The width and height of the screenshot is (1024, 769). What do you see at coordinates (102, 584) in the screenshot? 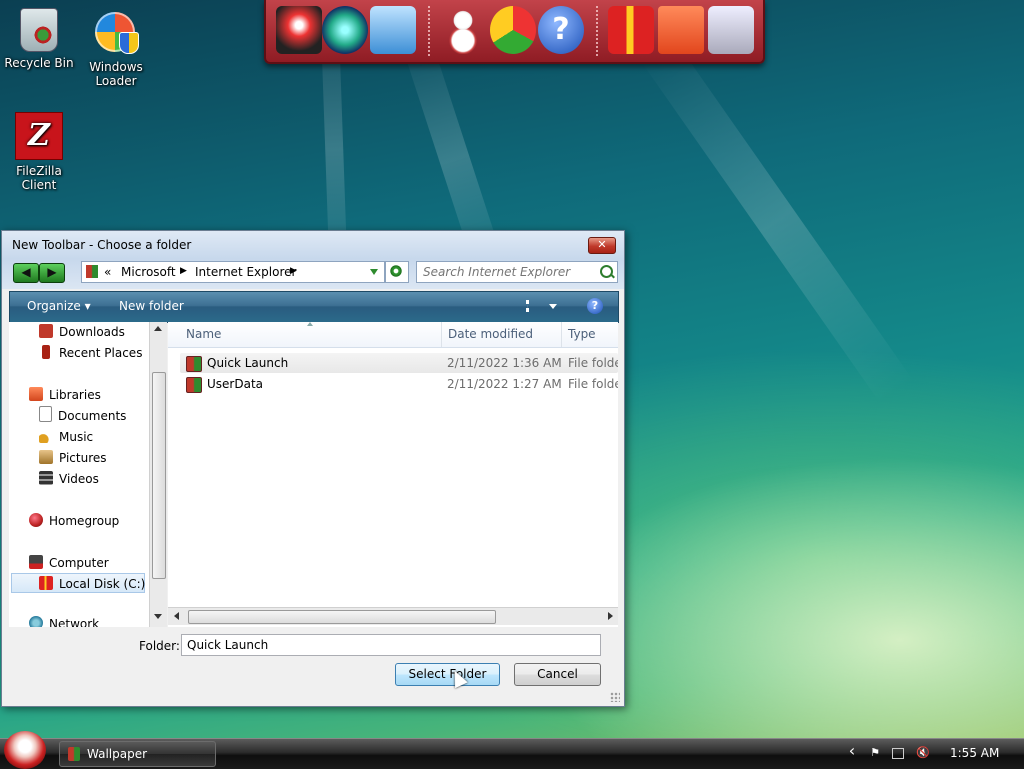
I see `nav-item-label: Local Disk (C:)` at bounding box center [102, 584].